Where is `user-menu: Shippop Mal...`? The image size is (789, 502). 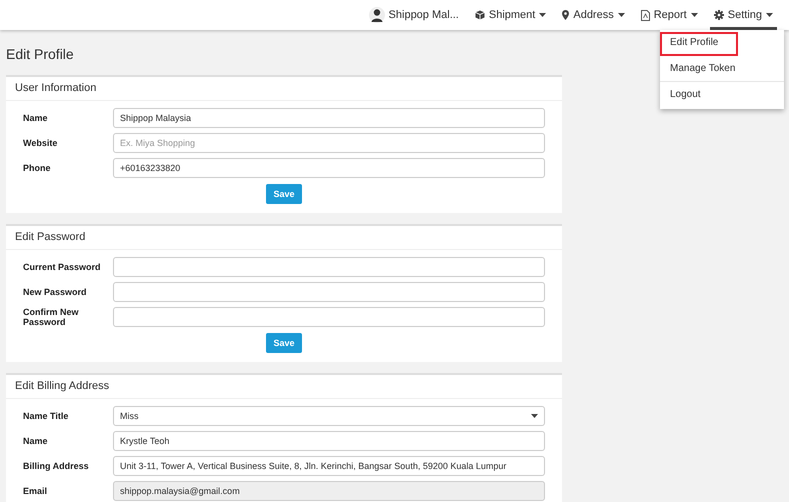 user-menu: Shippop Mal... is located at coordinates (413, 15).